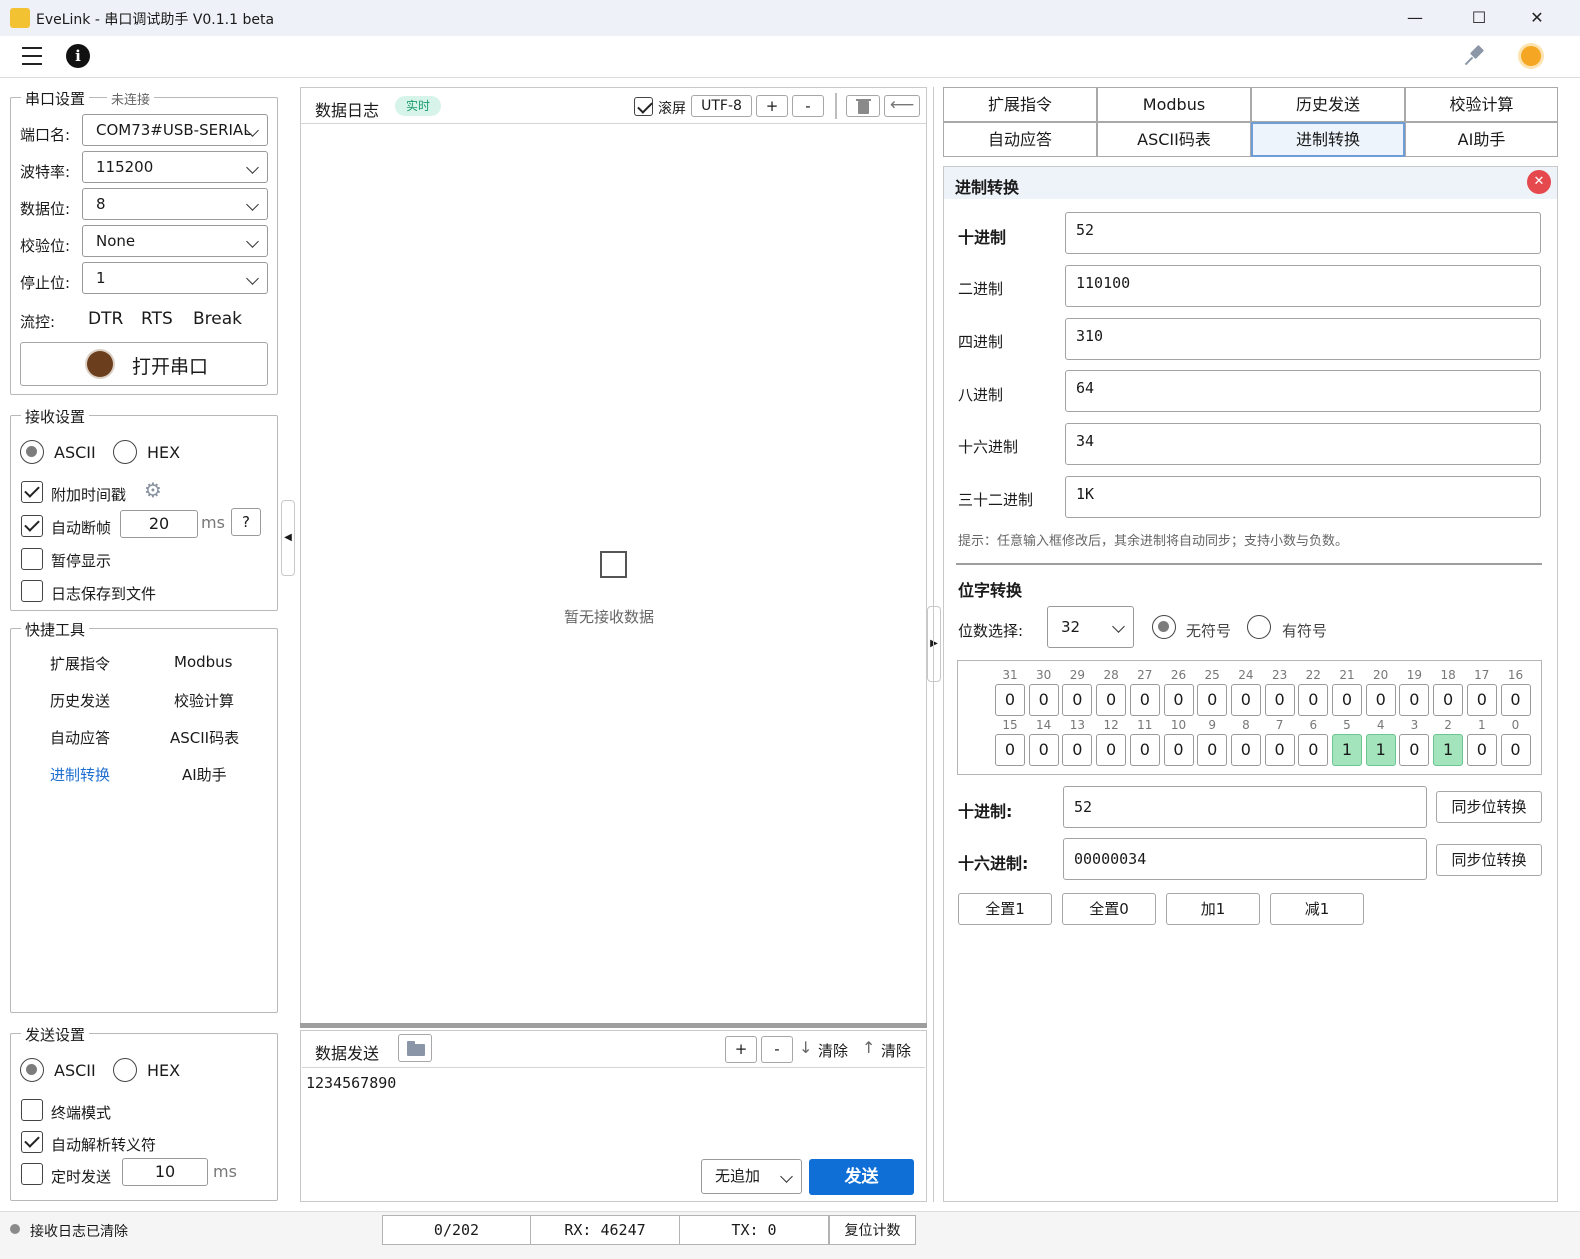 The height and width of the screenshot is (1259, 1580). What do you see at coordinates (1317, 909) in the screenshot?
I see `decrement-button: 减1` at bounding box center [1317, 909].